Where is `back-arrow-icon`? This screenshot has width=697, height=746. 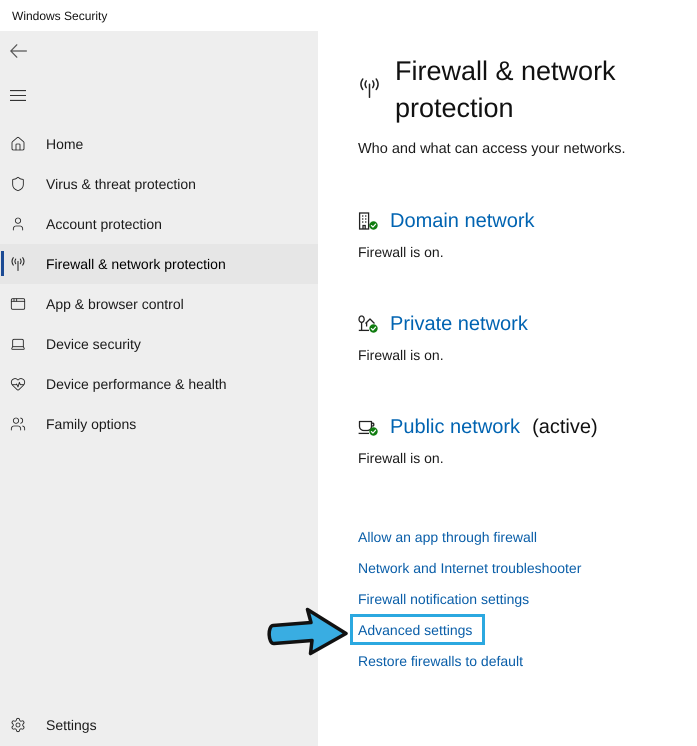
back-arrow-icon is located at coordinates (18, 51).